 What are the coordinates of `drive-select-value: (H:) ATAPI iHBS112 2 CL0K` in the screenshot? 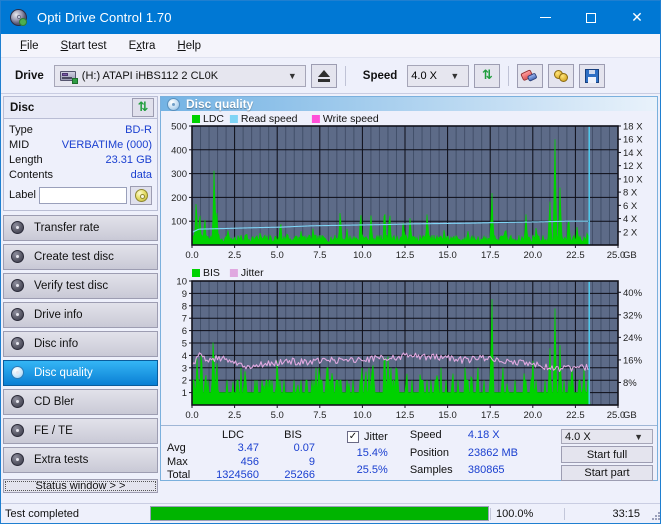 It's located at (150, 75).